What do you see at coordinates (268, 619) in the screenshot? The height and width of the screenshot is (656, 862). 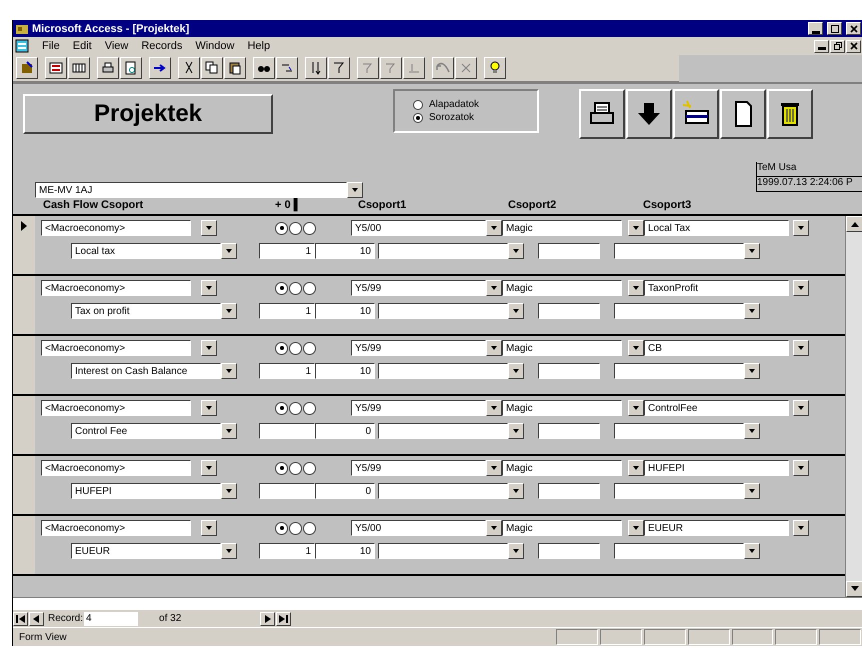 I see `next-record-button` at bounding box center [268, 619].